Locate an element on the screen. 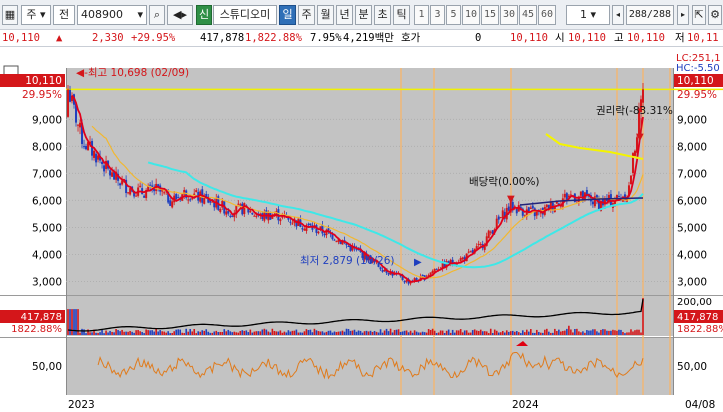  zoom-fit-icon: ⇱ is located at coordinates (699, 15).